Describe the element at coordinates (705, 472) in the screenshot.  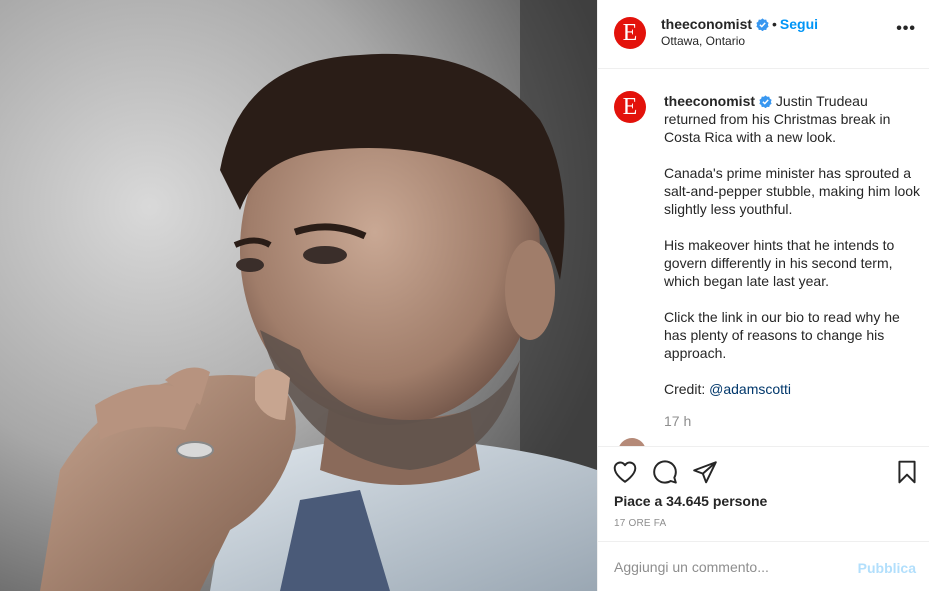
I see `share-paper-plane-icon` at that location.